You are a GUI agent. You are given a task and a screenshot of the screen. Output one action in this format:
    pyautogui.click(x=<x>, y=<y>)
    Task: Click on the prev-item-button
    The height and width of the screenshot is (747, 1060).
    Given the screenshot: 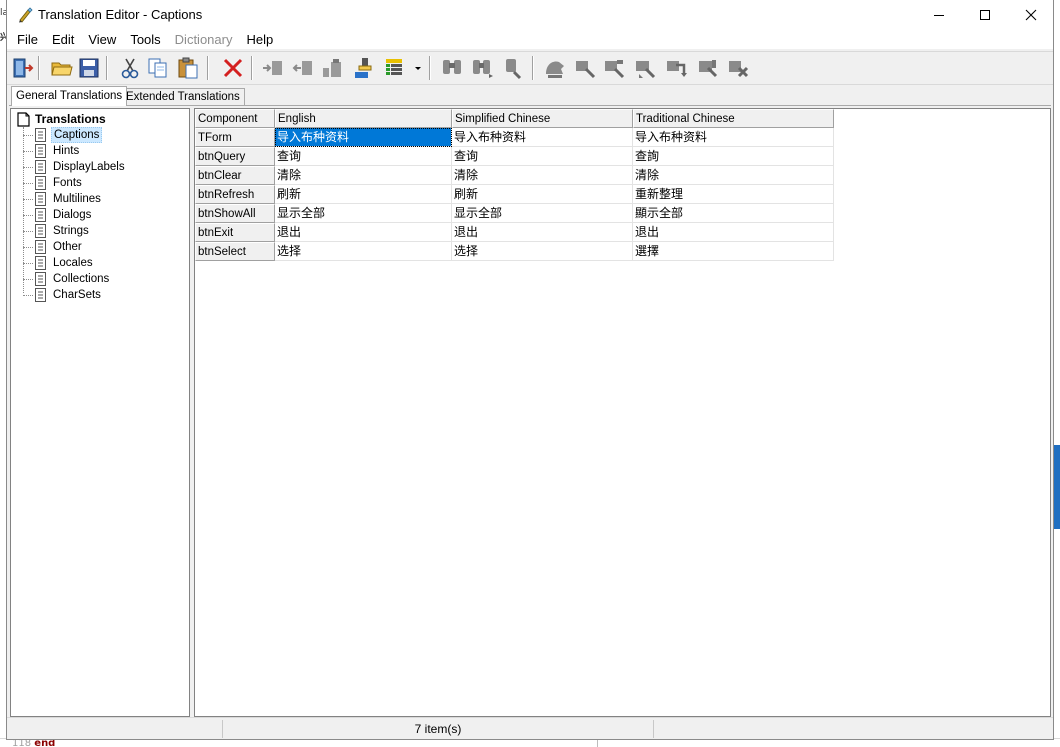 What is the action you would take?
    pyautogui.click(x=645, y=68)
    